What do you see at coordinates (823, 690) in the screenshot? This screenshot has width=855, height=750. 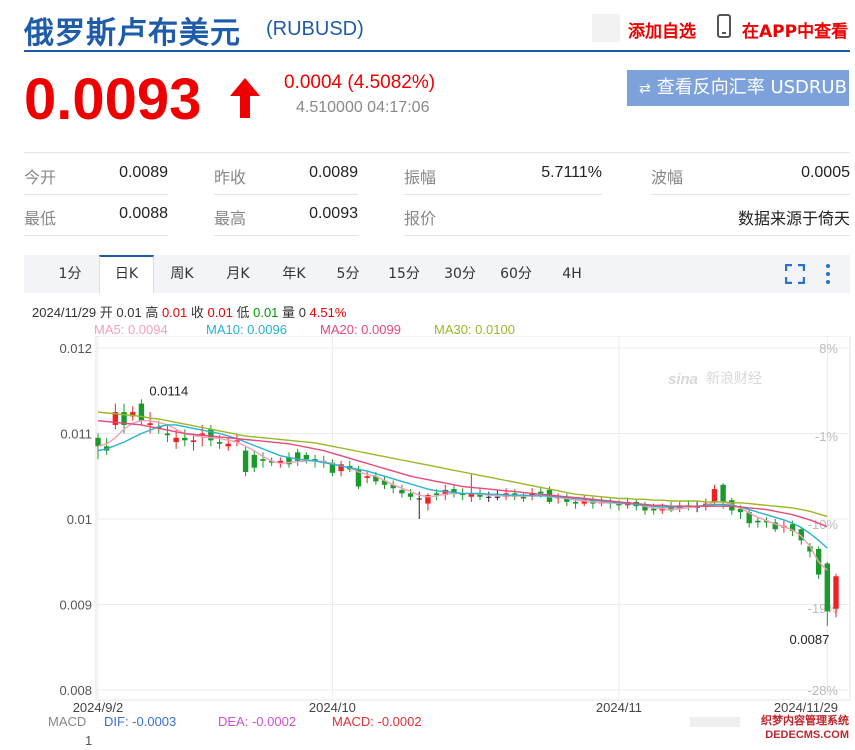 I see `pct-tick-label: -28%` at bounding box center [823, 690].